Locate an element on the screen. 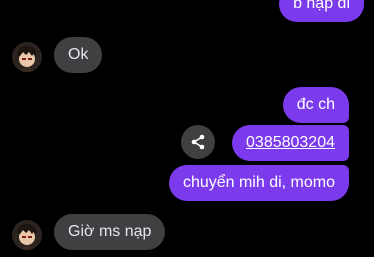 The height and width of the screenshot is (257, 374). message-text: Giờ ms nạp is located at coordinates (110, 231).